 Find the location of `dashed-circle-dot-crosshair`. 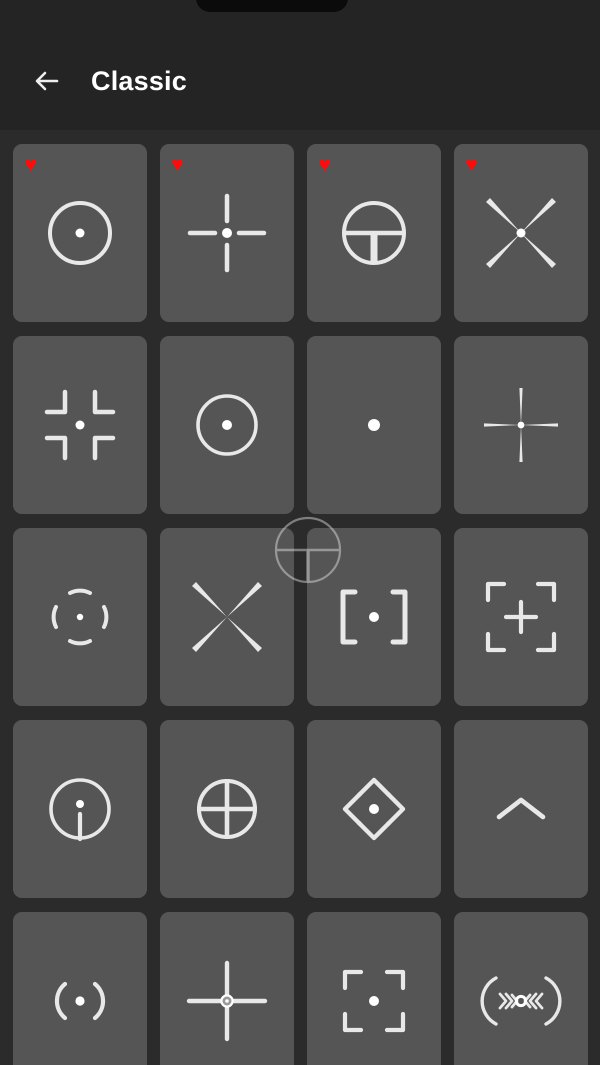

dashed-circle-dot-crosshair is located at coordinates (80, 233).